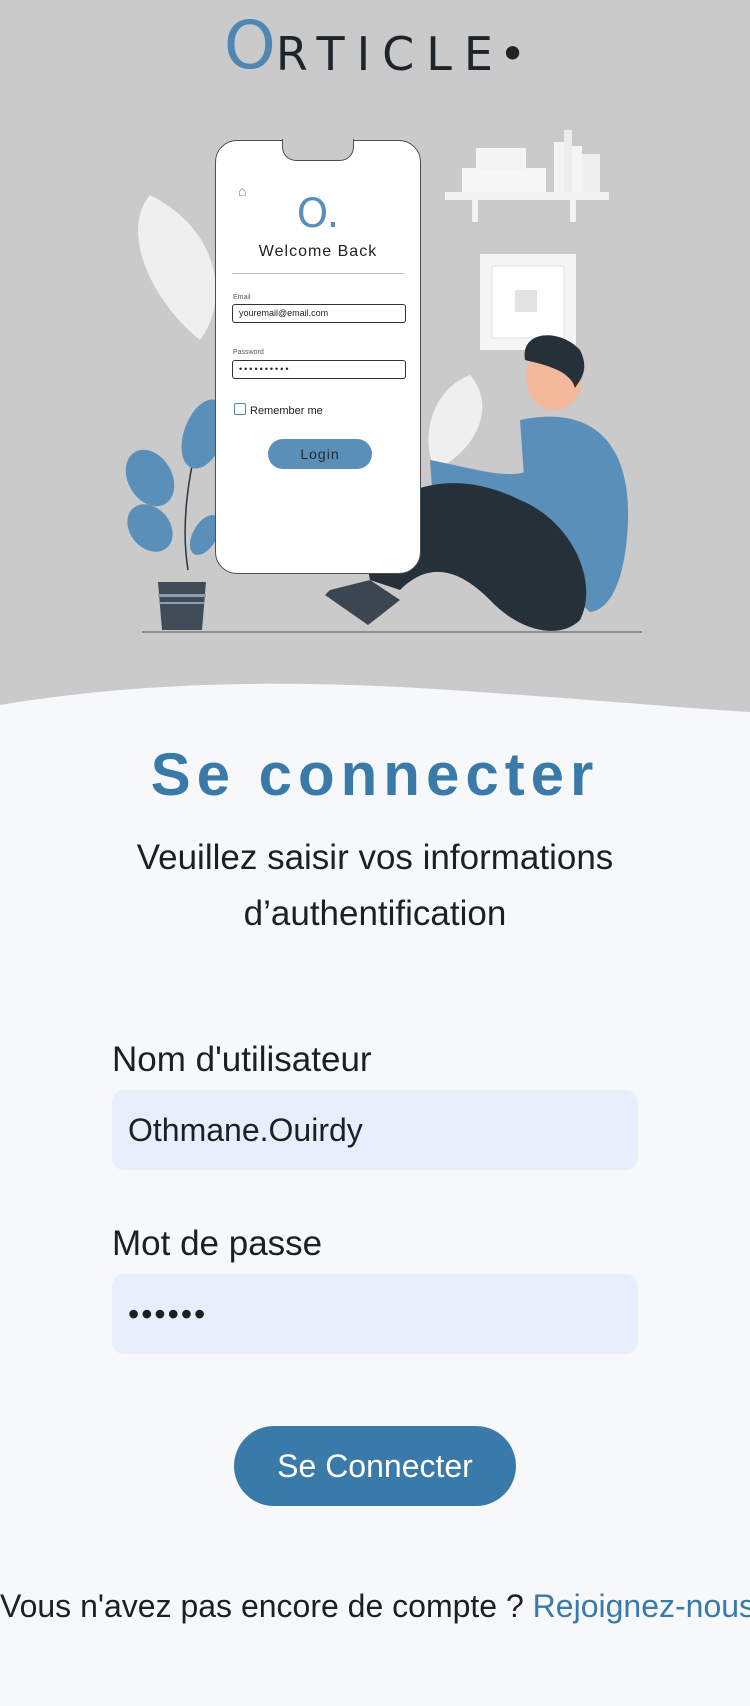  What do you see at coordinates (375, 1314) in the screenshot?
I see `password-input: ••••••` at bounding box center [375, 1314].